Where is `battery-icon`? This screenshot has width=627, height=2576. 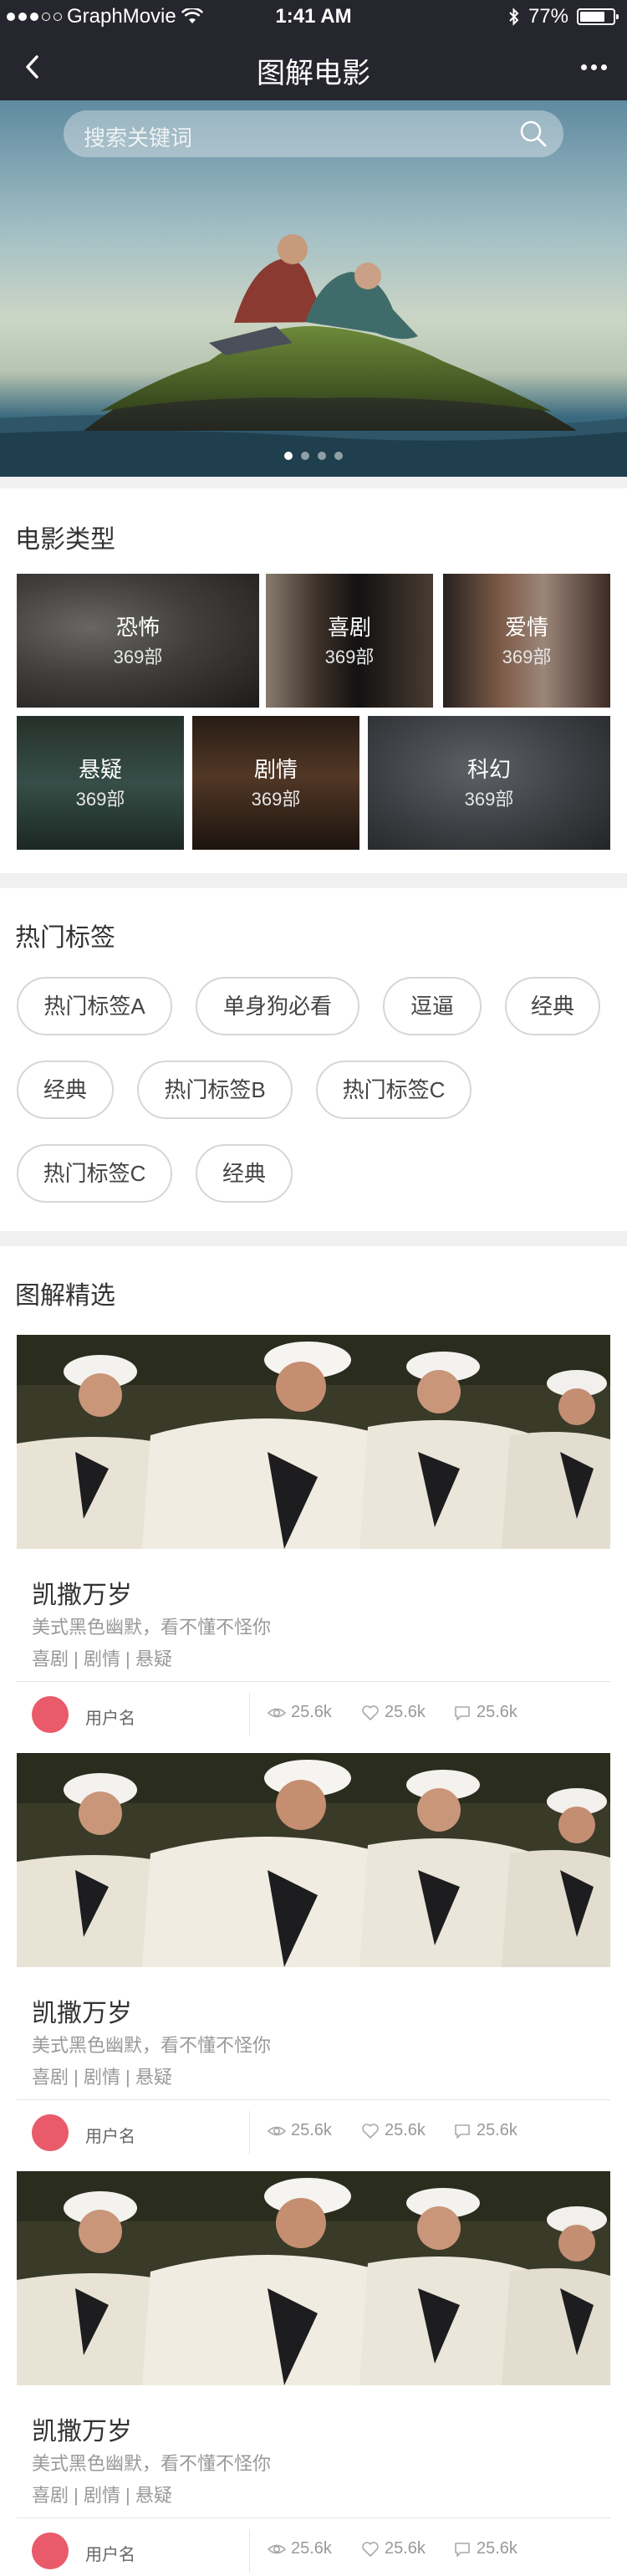 battery-icon is located at coordinates (598, 16).